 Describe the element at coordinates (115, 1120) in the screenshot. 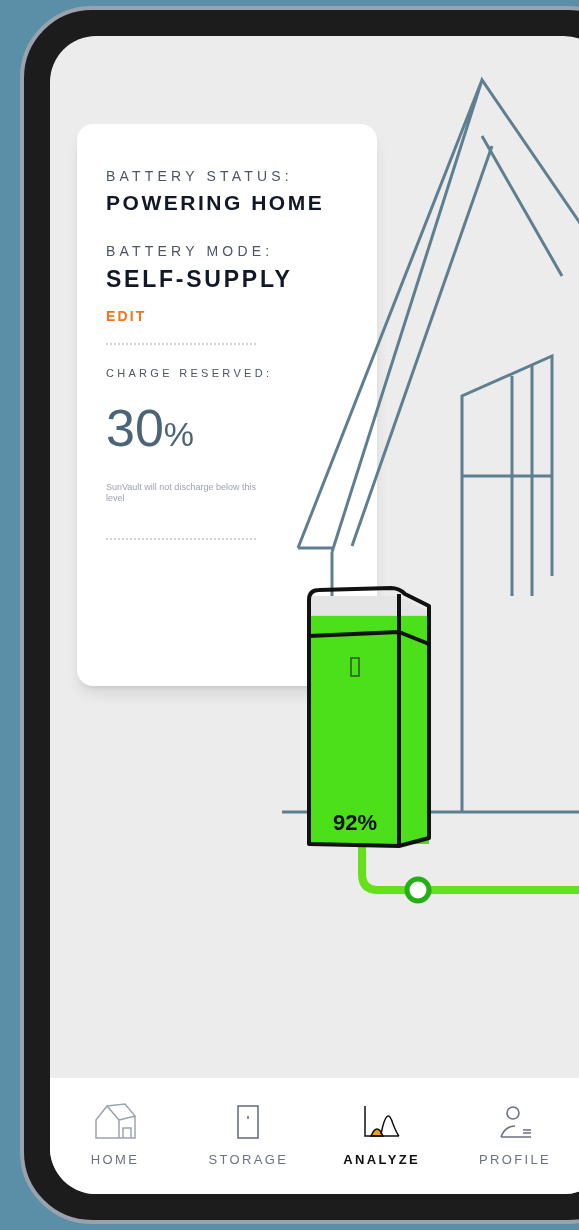

I see `house-icon` at that location.